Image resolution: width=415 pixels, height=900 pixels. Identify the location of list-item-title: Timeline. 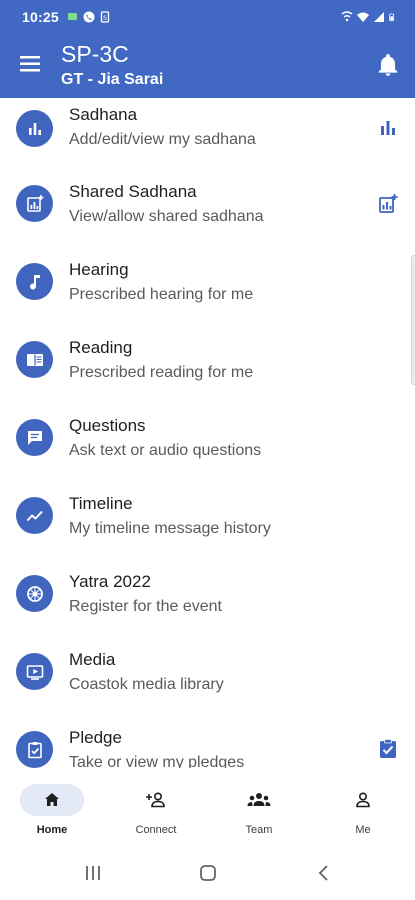
(101, 503).